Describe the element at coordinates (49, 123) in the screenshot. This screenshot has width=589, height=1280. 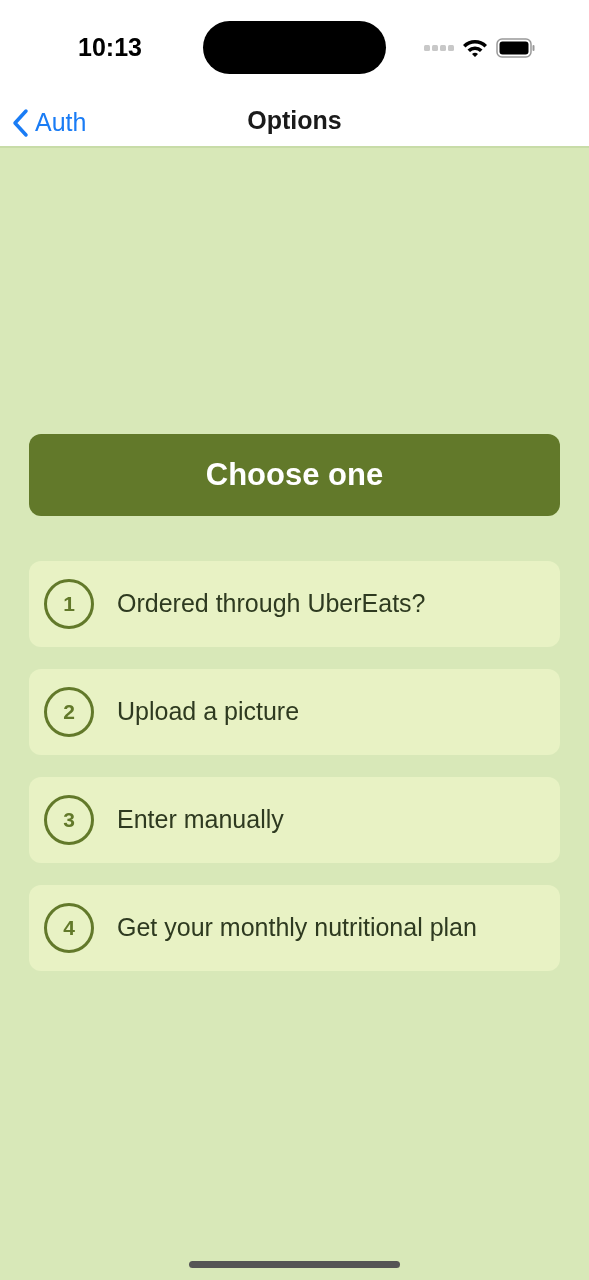
I see `back-button: Auth` at that location.